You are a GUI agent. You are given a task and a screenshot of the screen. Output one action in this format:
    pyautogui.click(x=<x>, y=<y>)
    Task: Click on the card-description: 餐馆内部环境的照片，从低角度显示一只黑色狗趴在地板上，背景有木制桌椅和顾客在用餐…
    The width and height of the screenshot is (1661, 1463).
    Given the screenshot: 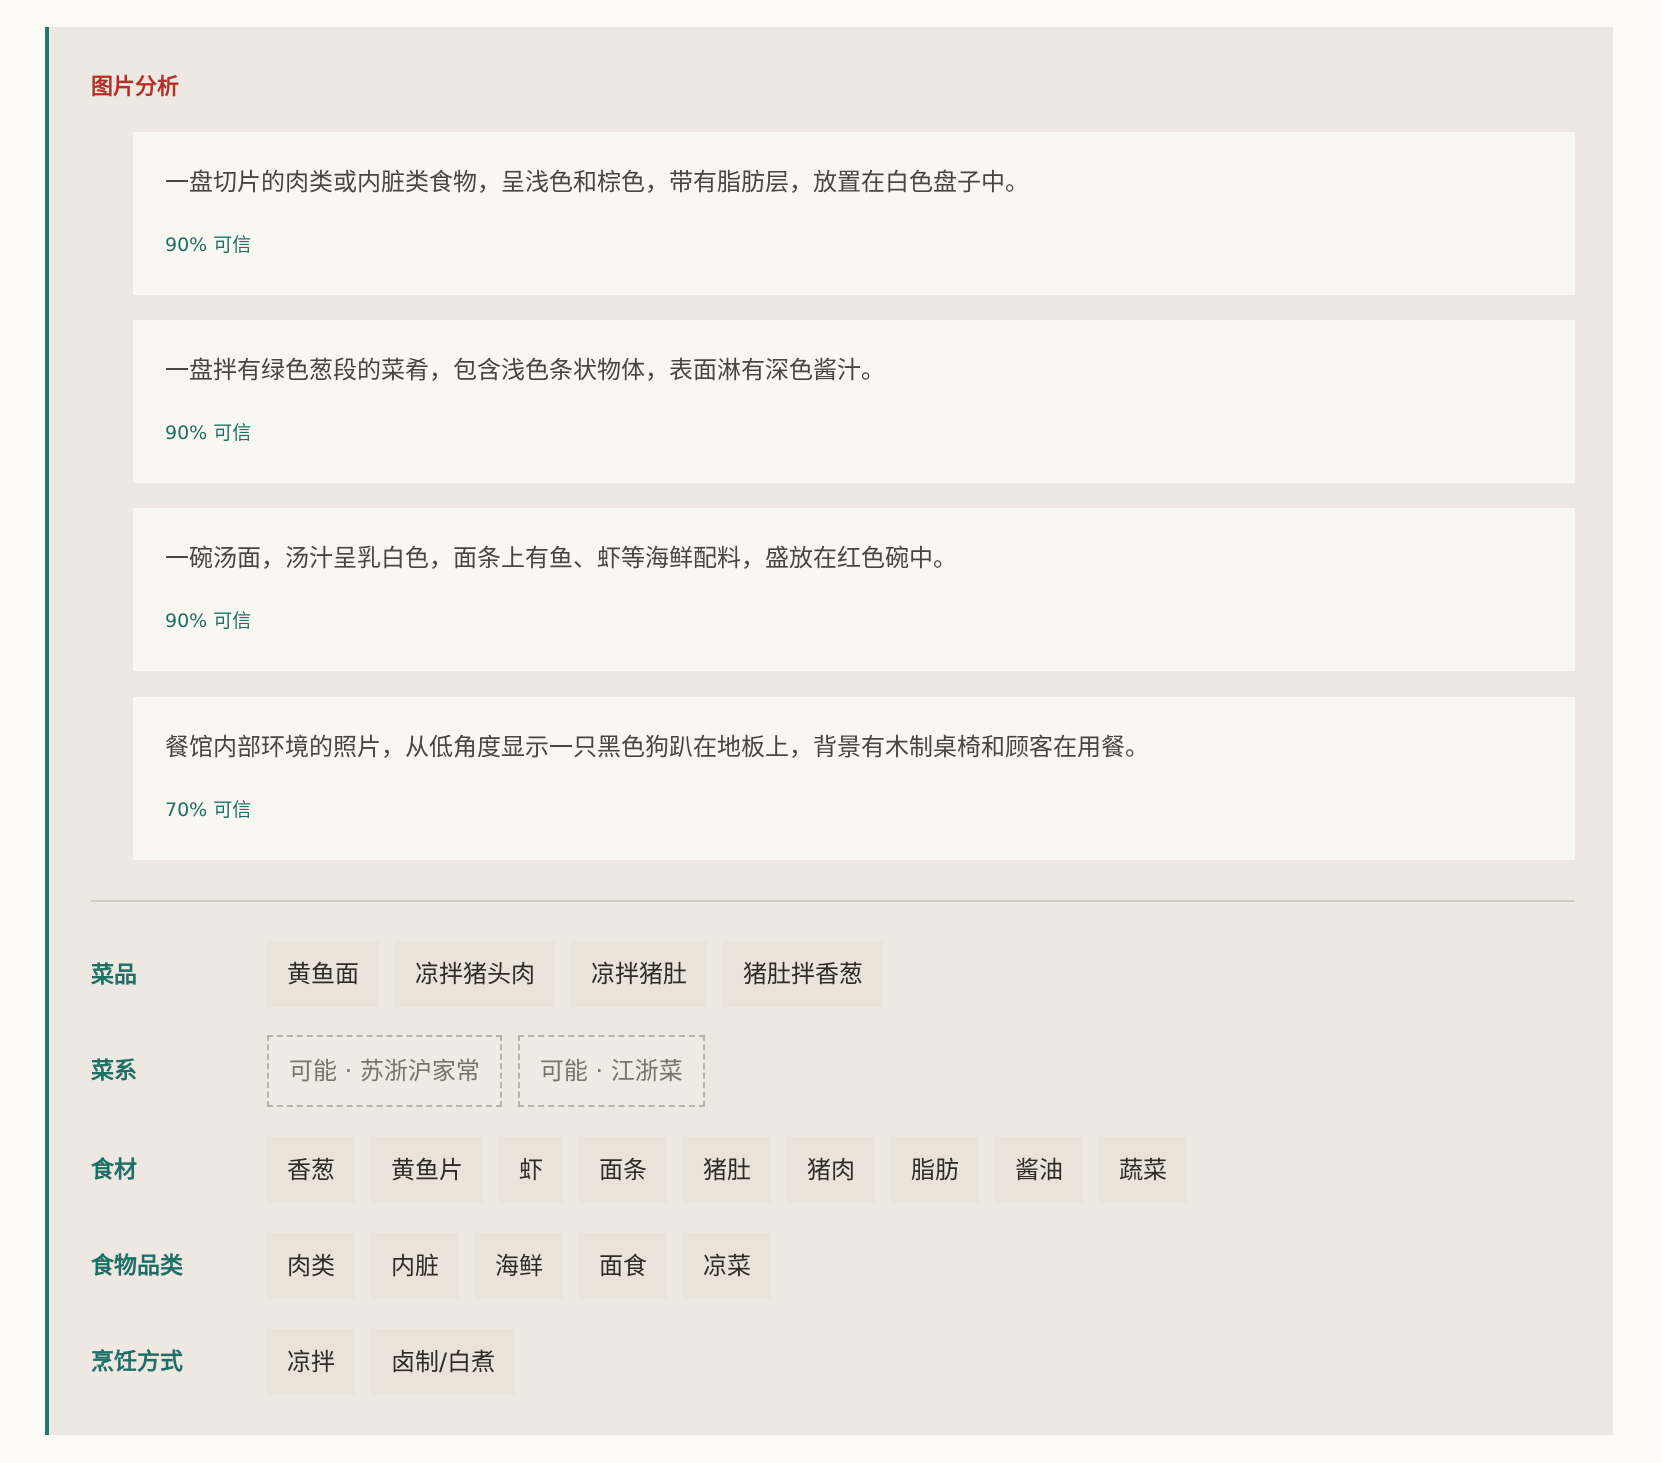 What is the action you would take?
    pyautogui.click(x=657, y=747)
    